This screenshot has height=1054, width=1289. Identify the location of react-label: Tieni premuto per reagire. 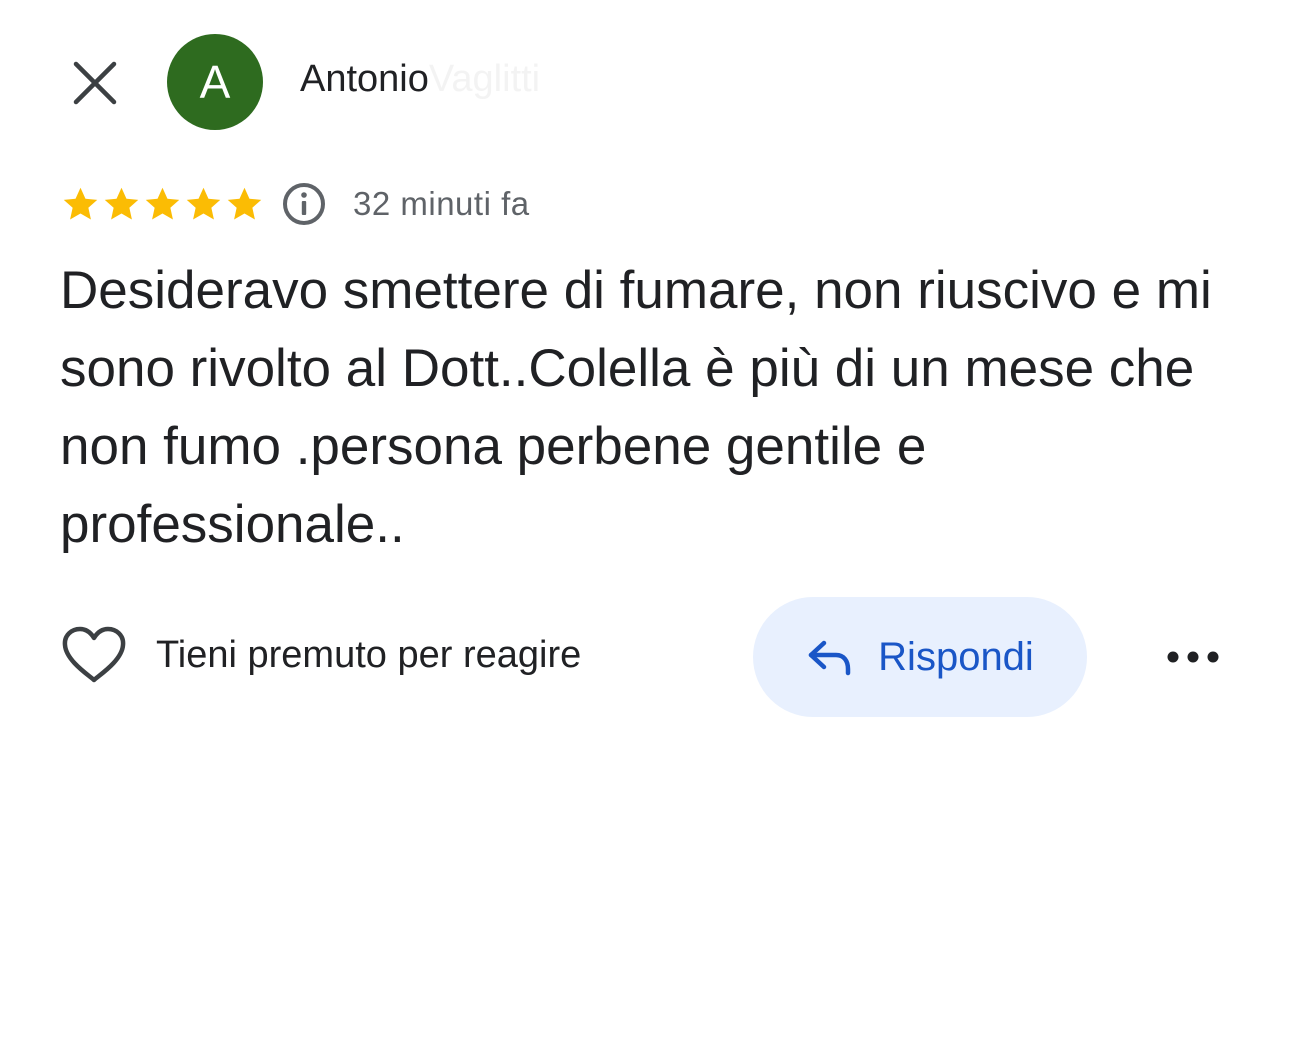
(369, 654).